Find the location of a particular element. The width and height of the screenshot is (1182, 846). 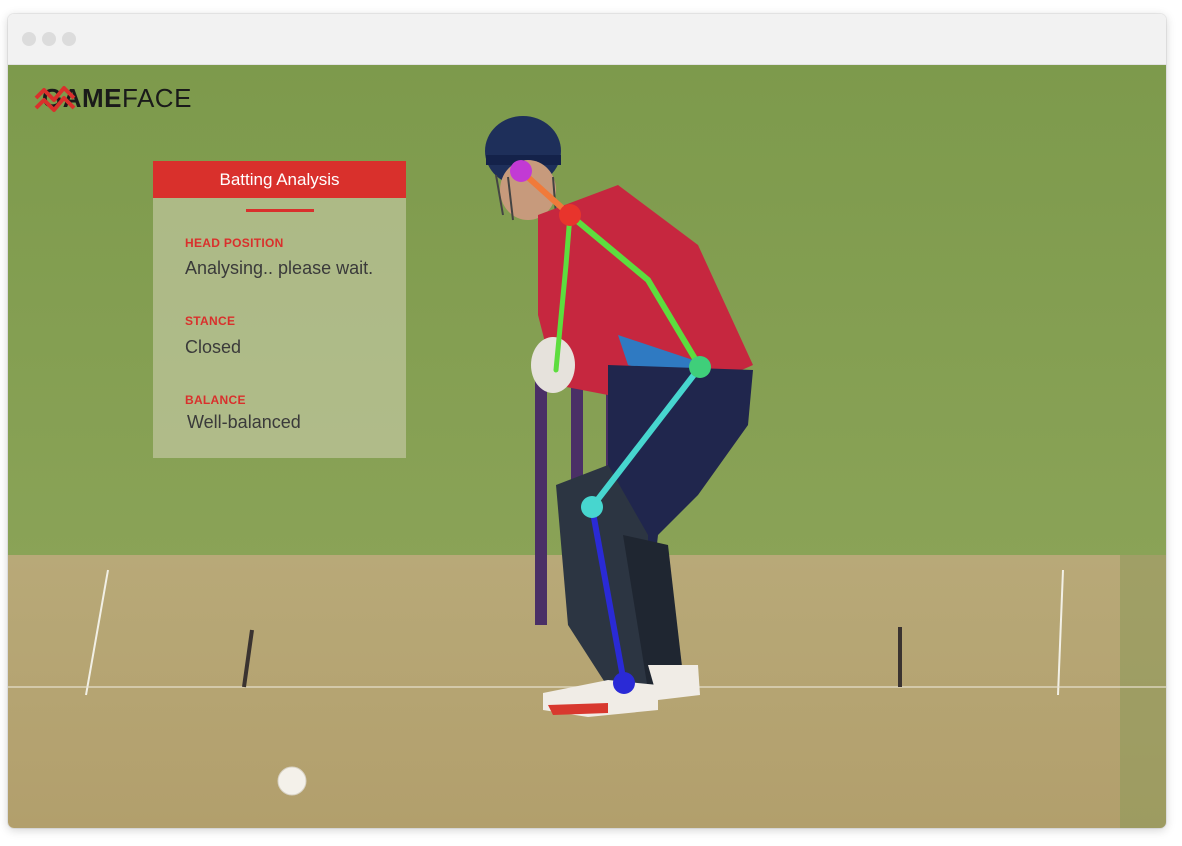

pose-joint-ankle is located at coordinates (624, 683).